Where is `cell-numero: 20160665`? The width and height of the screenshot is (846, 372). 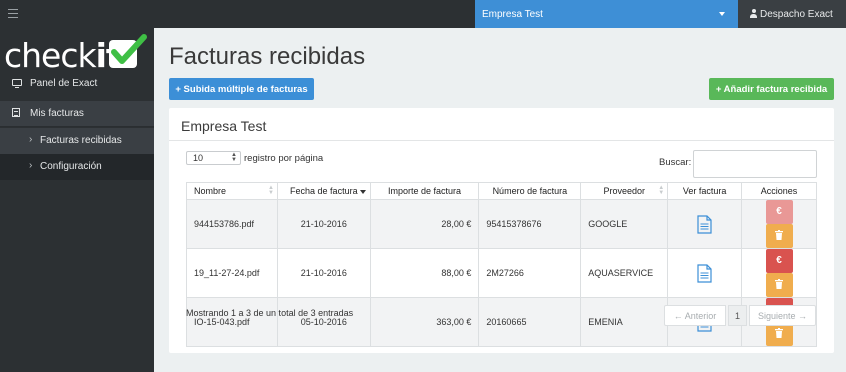
cell-numero: 20160665 is located at coordinates (530, 322).